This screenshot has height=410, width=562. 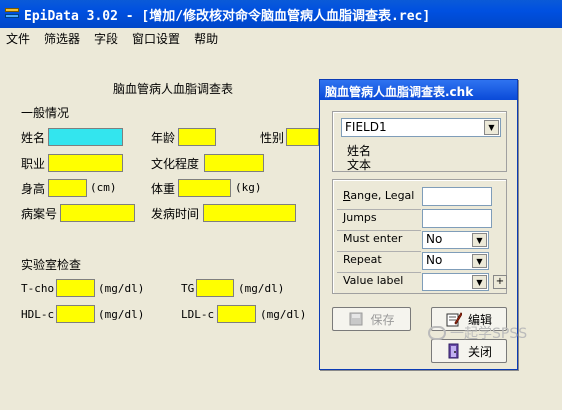 I want to click on occupation-field, so click(x=85, y=163).